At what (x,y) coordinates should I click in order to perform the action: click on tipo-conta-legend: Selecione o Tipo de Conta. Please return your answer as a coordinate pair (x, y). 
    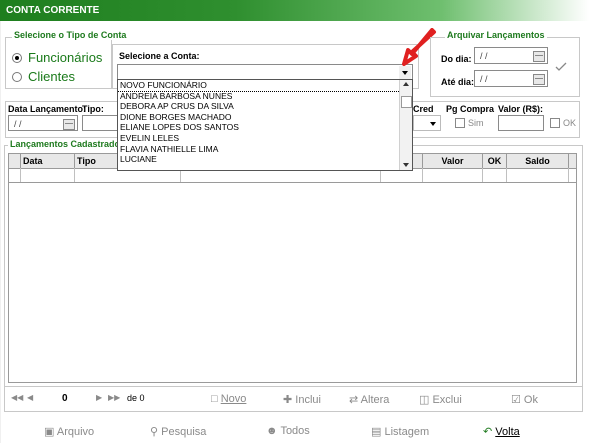
    Looking at the image, I should click on (70, 35).